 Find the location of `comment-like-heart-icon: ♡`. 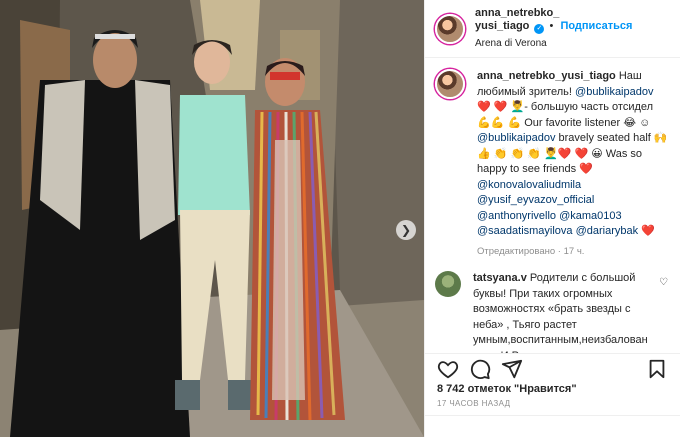

comment-like-heart-icon: ♡ is located at coordinates (663, 282).